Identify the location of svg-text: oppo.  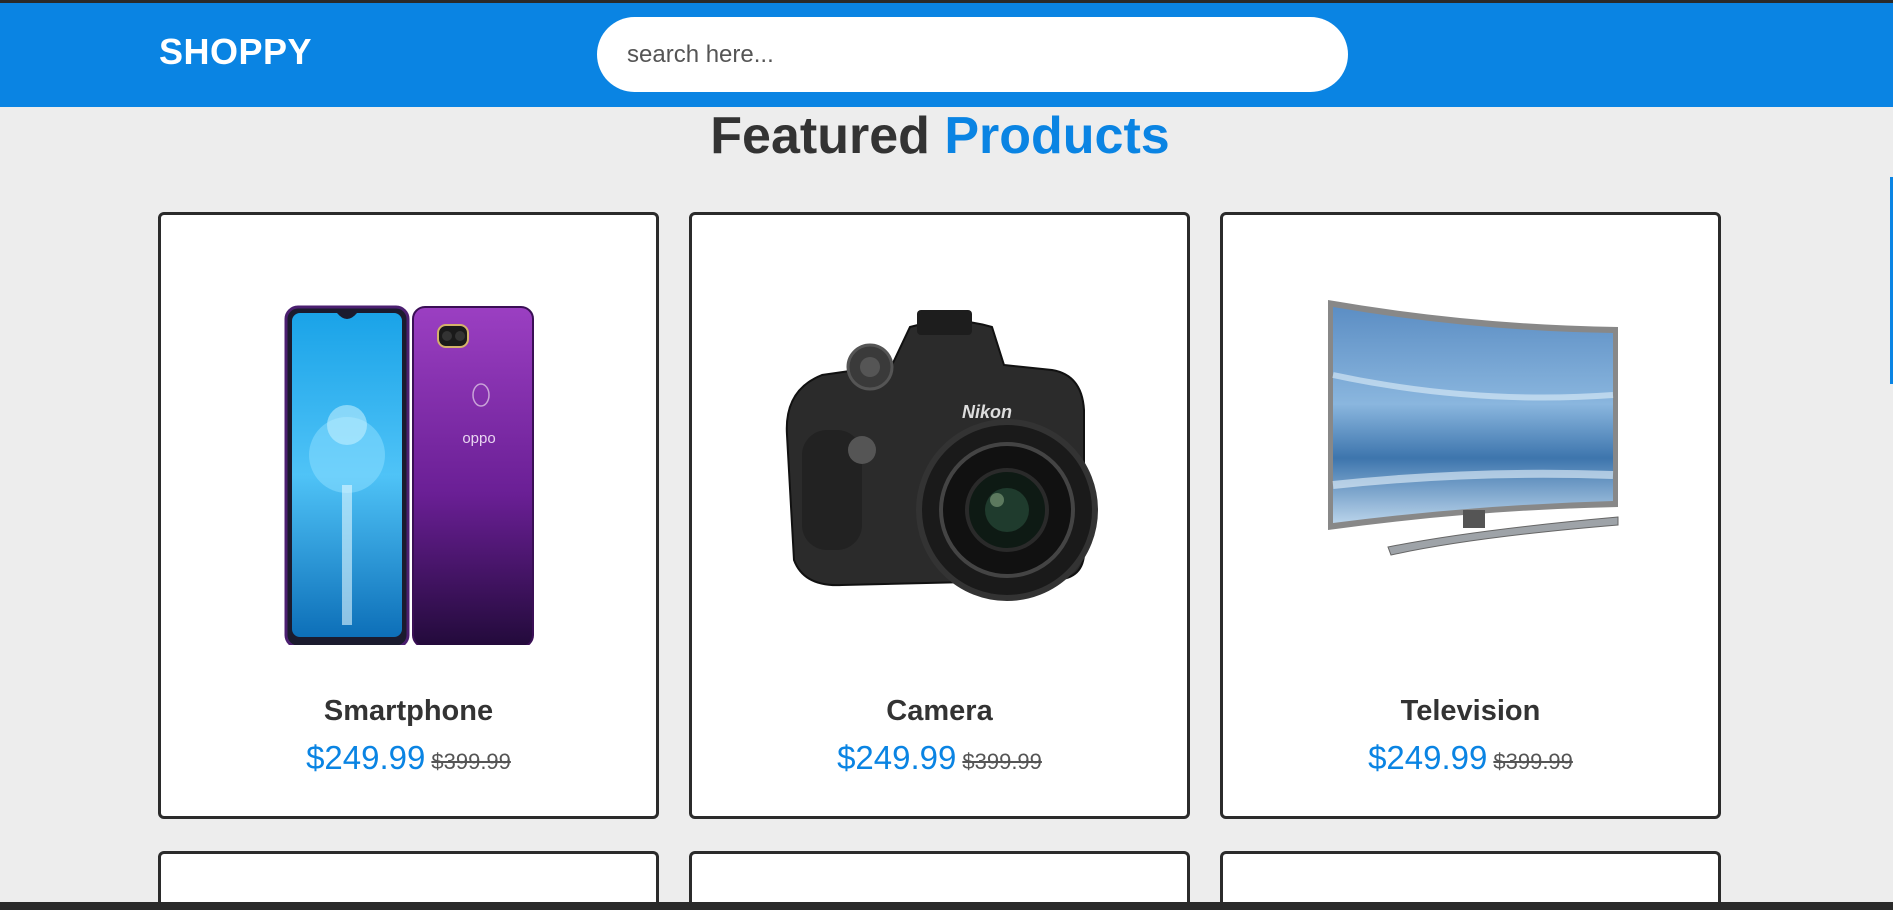
(478, 438).